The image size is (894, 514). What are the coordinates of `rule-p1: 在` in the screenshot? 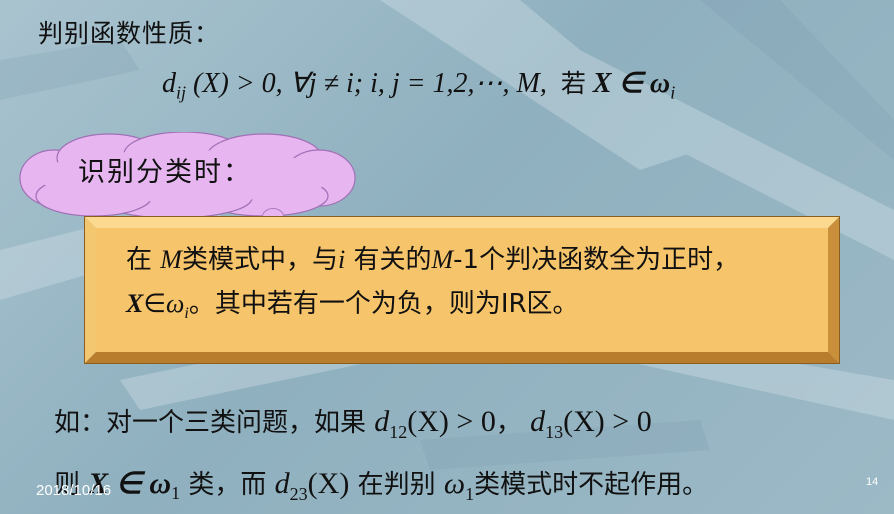 It's located at (139, 260).